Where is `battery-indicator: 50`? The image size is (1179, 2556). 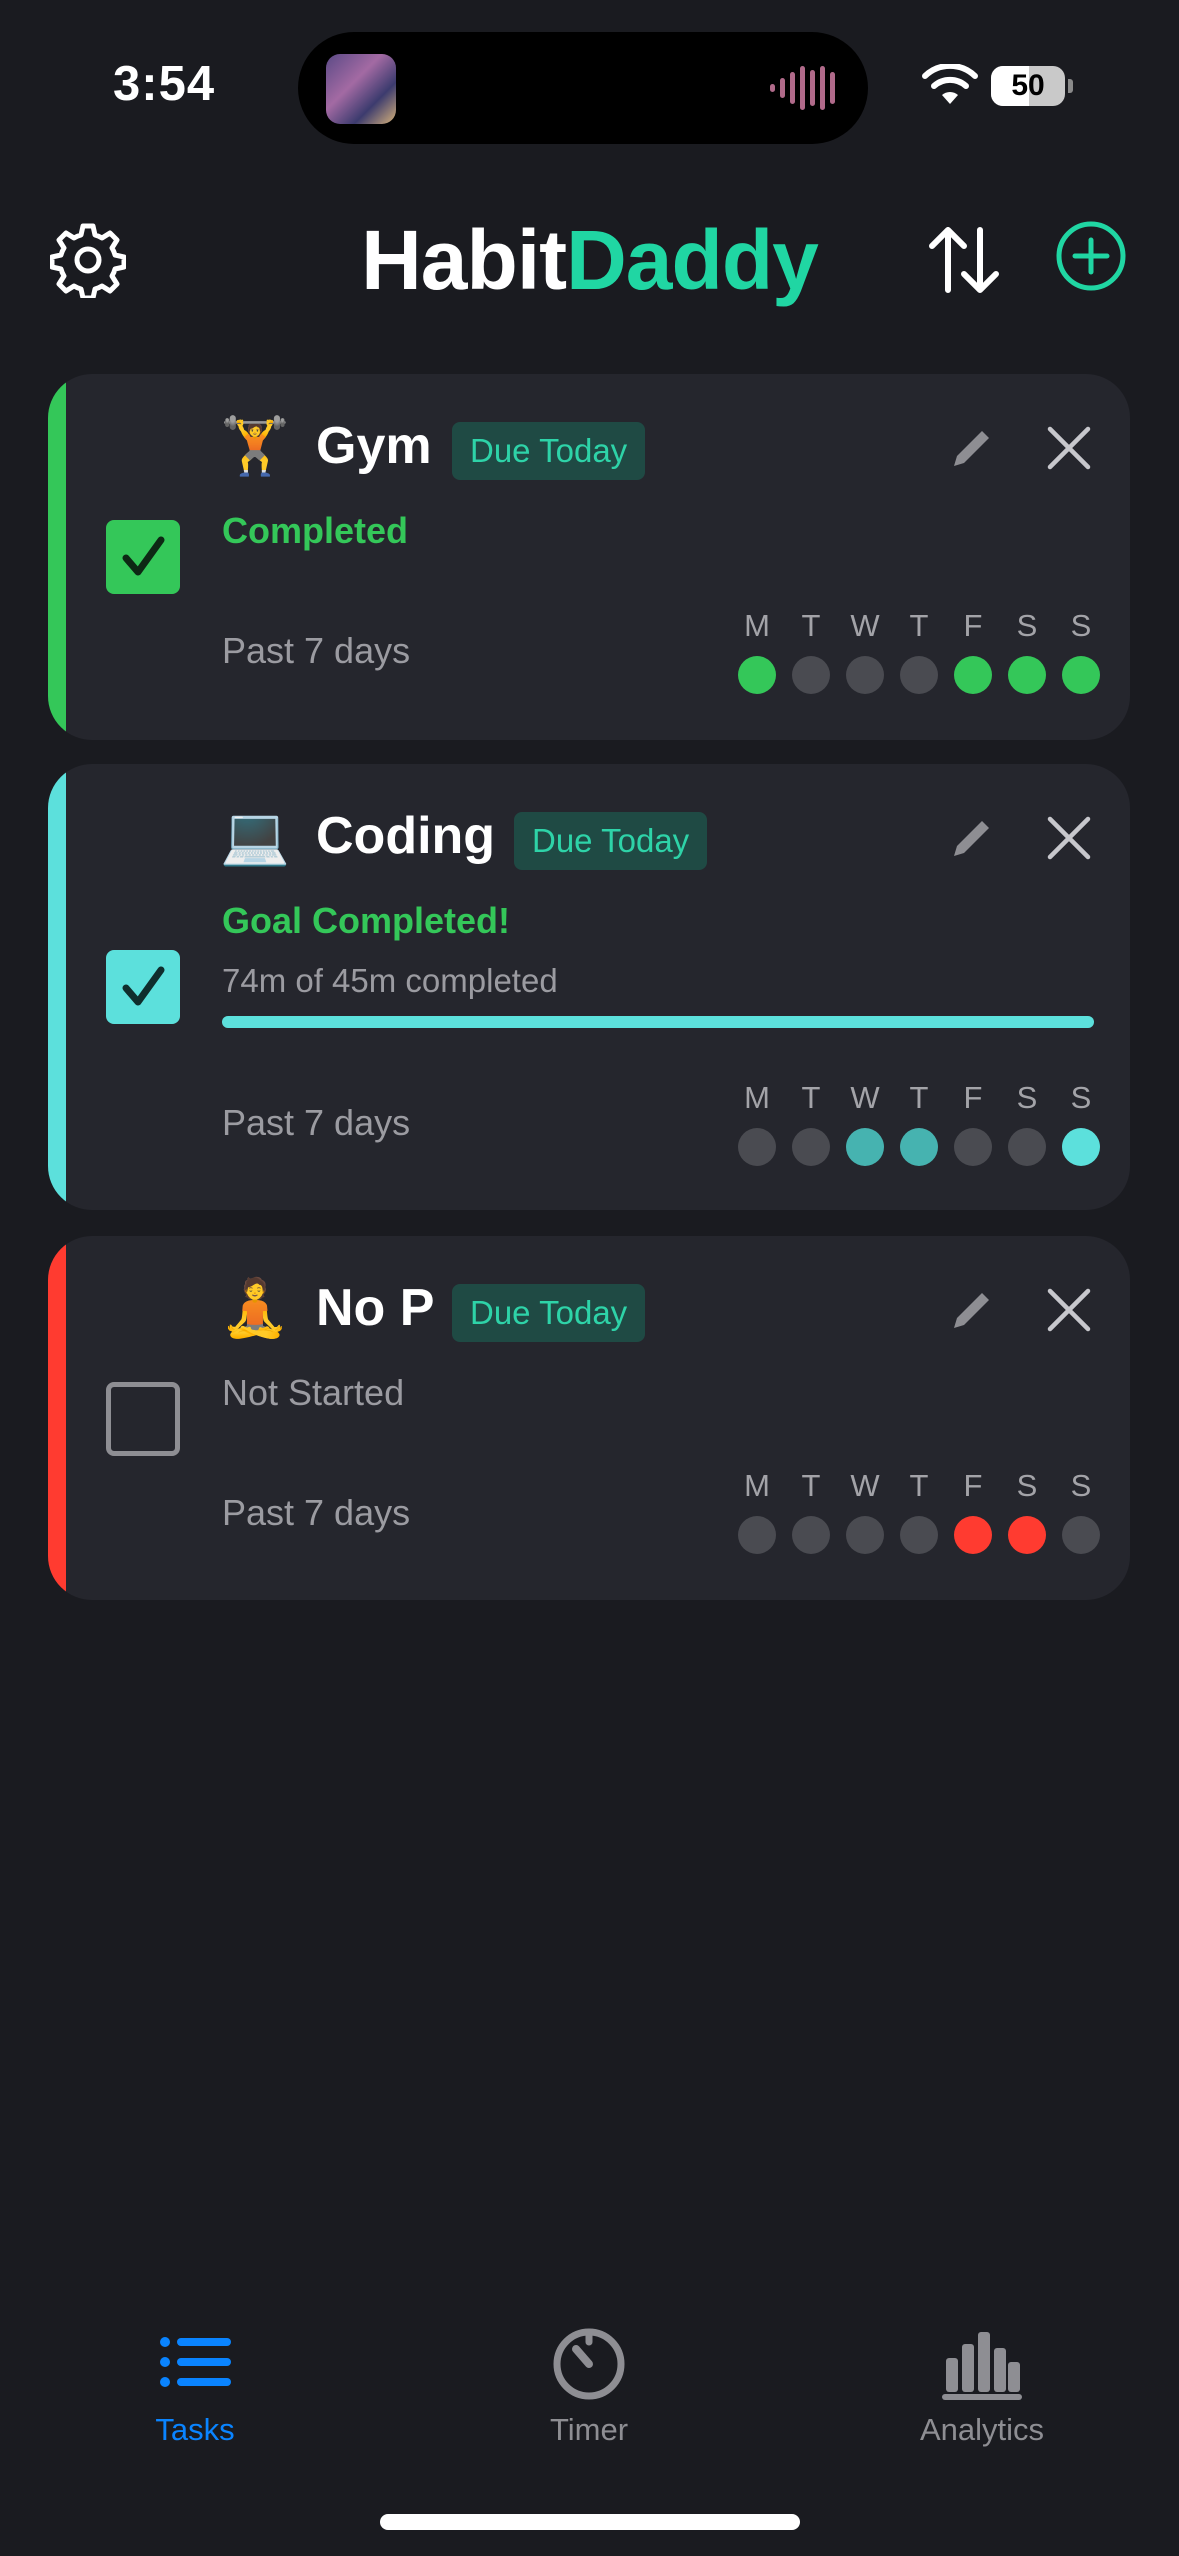
battery-indicator: 50 is located at coordinates (1032, 86).